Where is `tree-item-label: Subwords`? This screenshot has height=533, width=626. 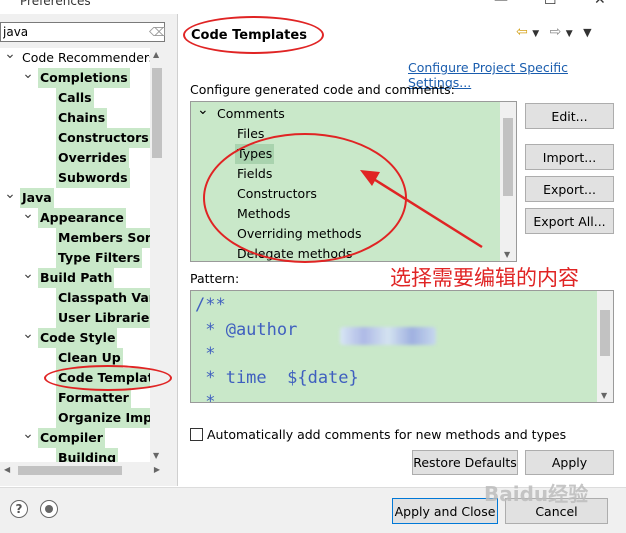 tree-item-label: Subwords is located at coordinates (93, 178).